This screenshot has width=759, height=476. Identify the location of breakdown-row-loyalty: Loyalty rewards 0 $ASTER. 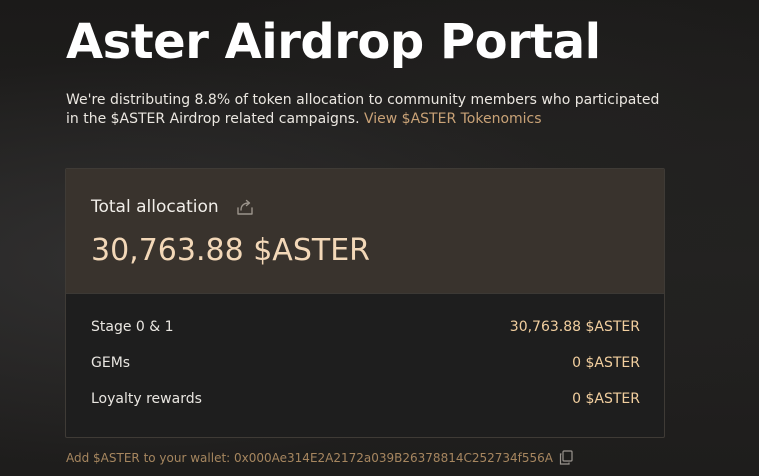
(365, 409).